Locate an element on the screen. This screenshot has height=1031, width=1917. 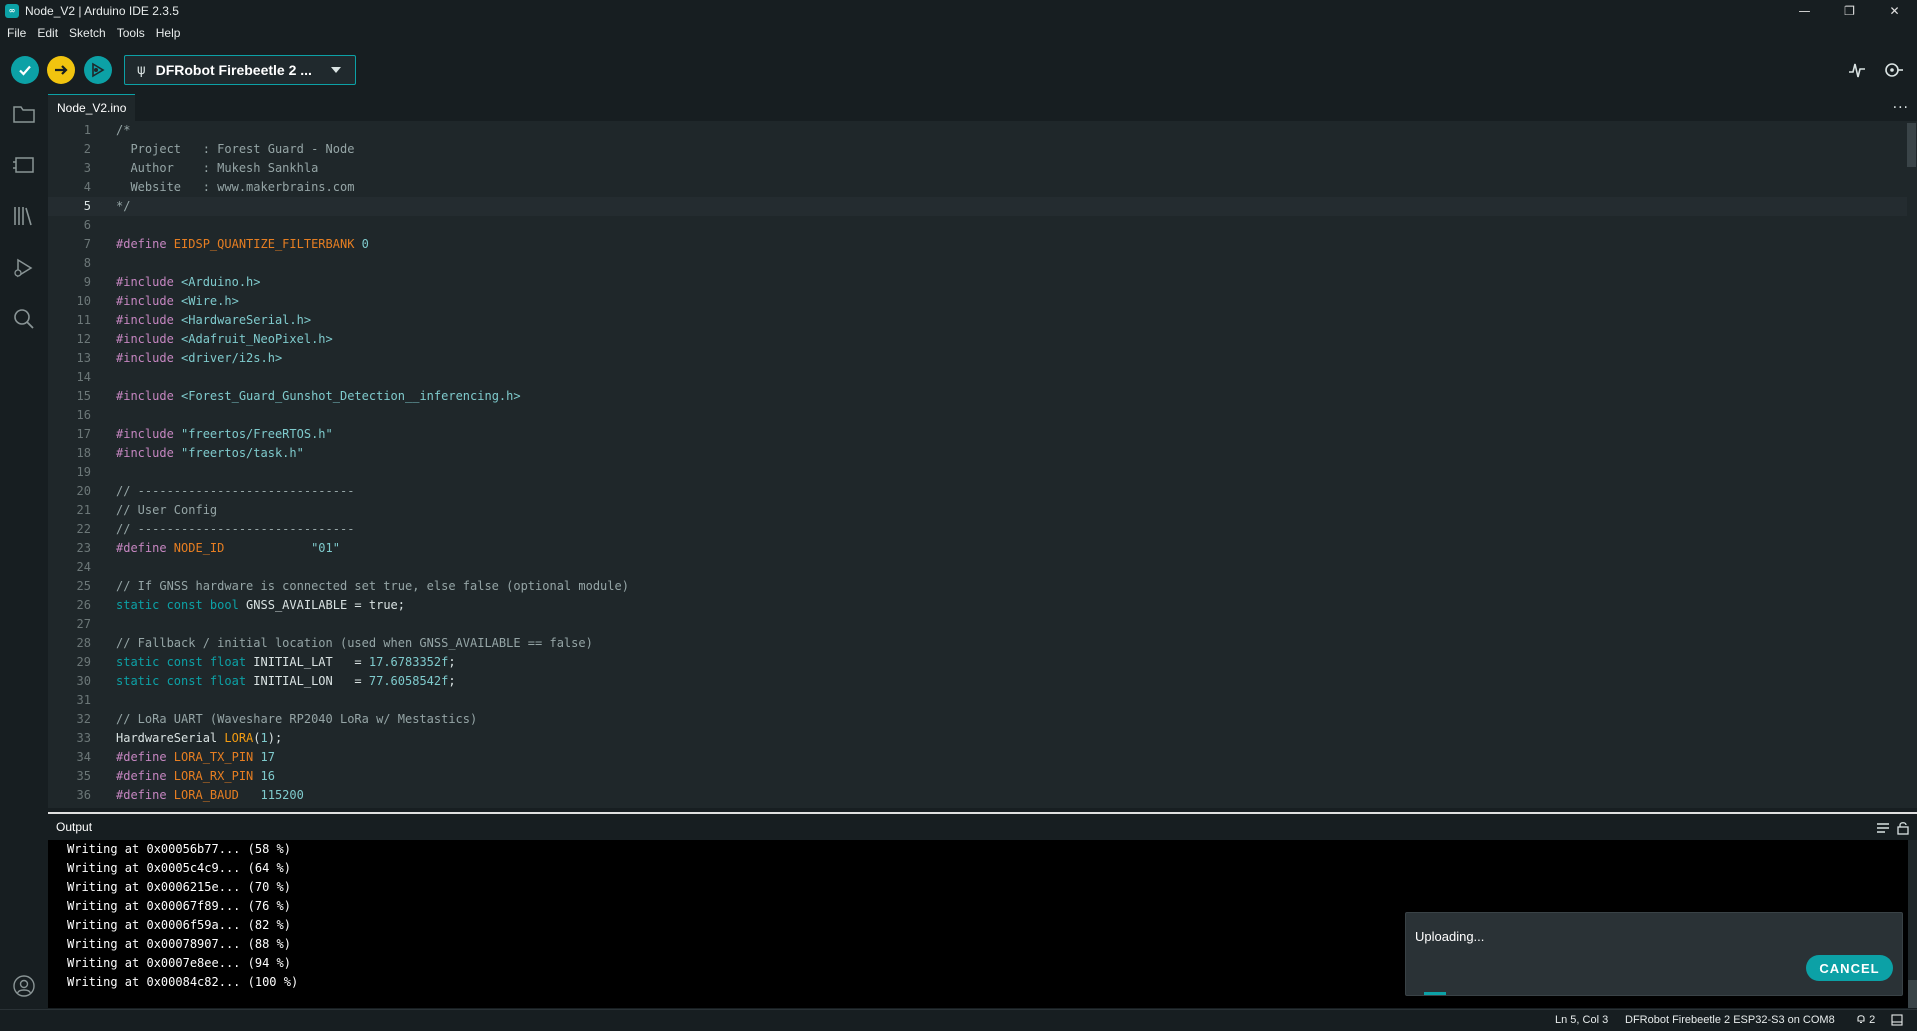
restore-button: ❐ is located at coordinates (1849, 11).